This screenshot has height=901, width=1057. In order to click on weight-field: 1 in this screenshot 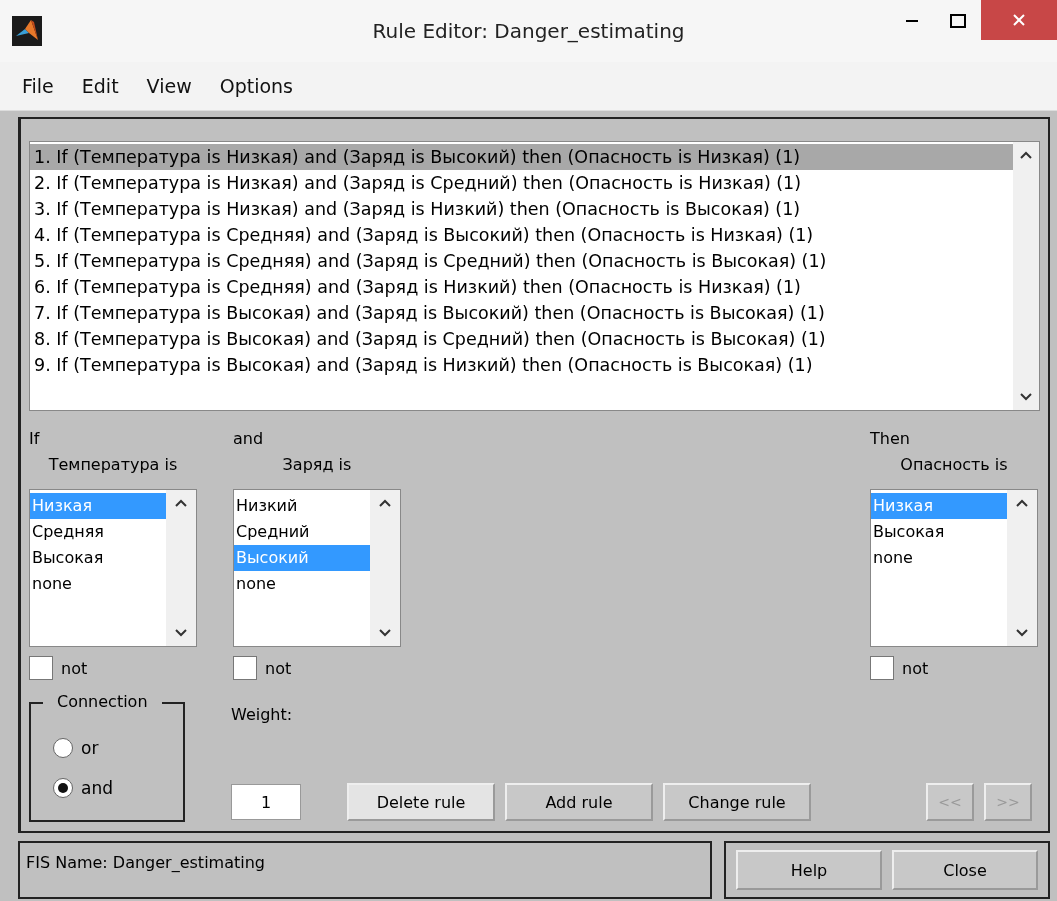, I will do `click(266, 802)`.